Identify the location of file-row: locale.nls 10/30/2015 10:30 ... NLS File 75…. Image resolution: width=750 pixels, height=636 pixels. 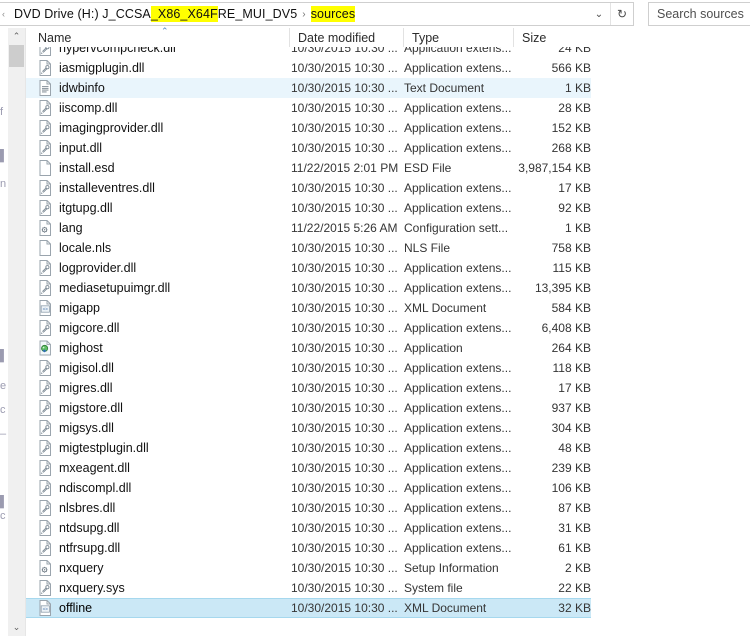
(308, 248).